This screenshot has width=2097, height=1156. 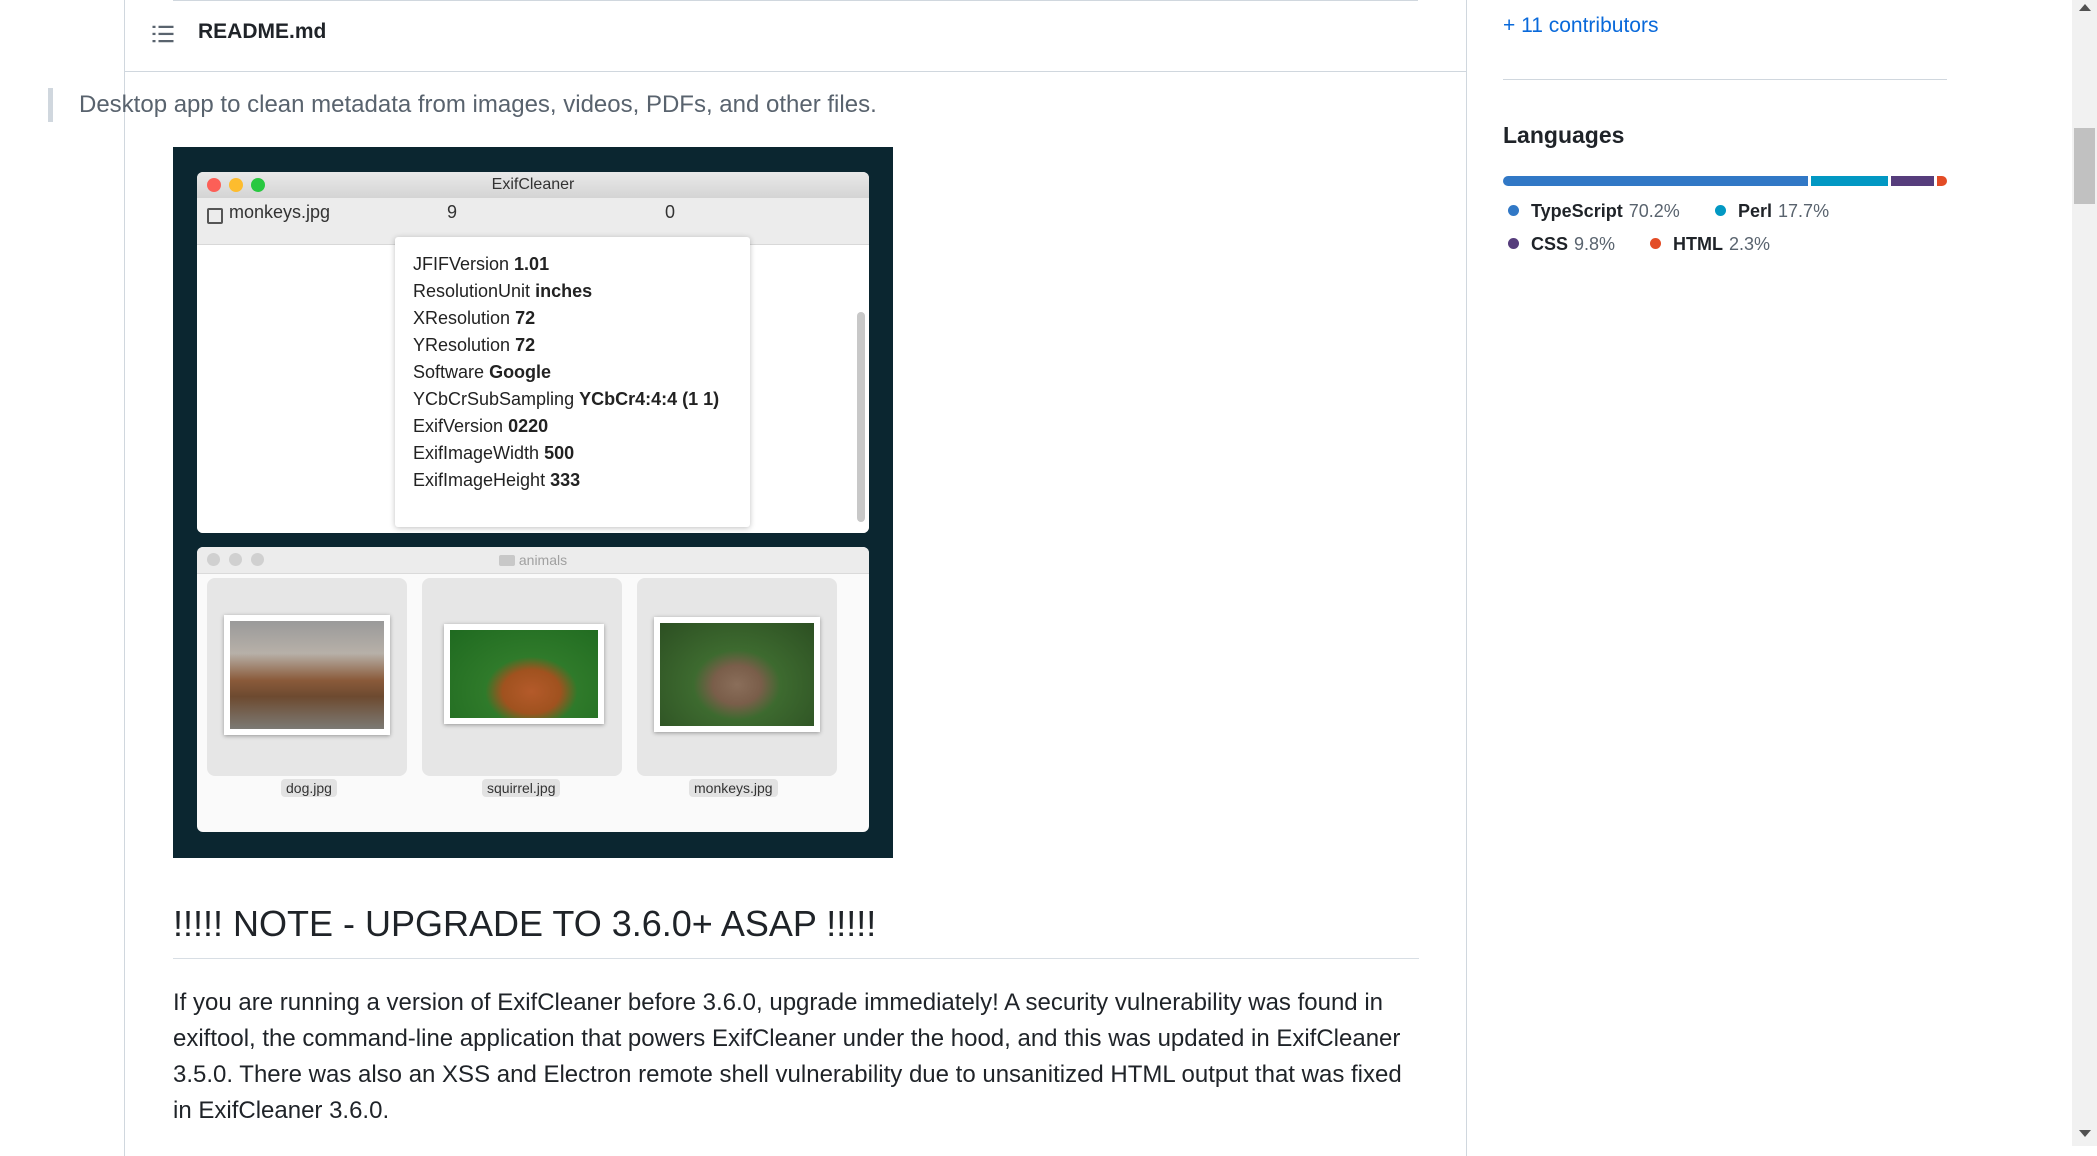 What do you see at coordinates (521, 788) in the screenshot?
I see `file-label: squirrel.jpg` at bounding box center [521, 788].